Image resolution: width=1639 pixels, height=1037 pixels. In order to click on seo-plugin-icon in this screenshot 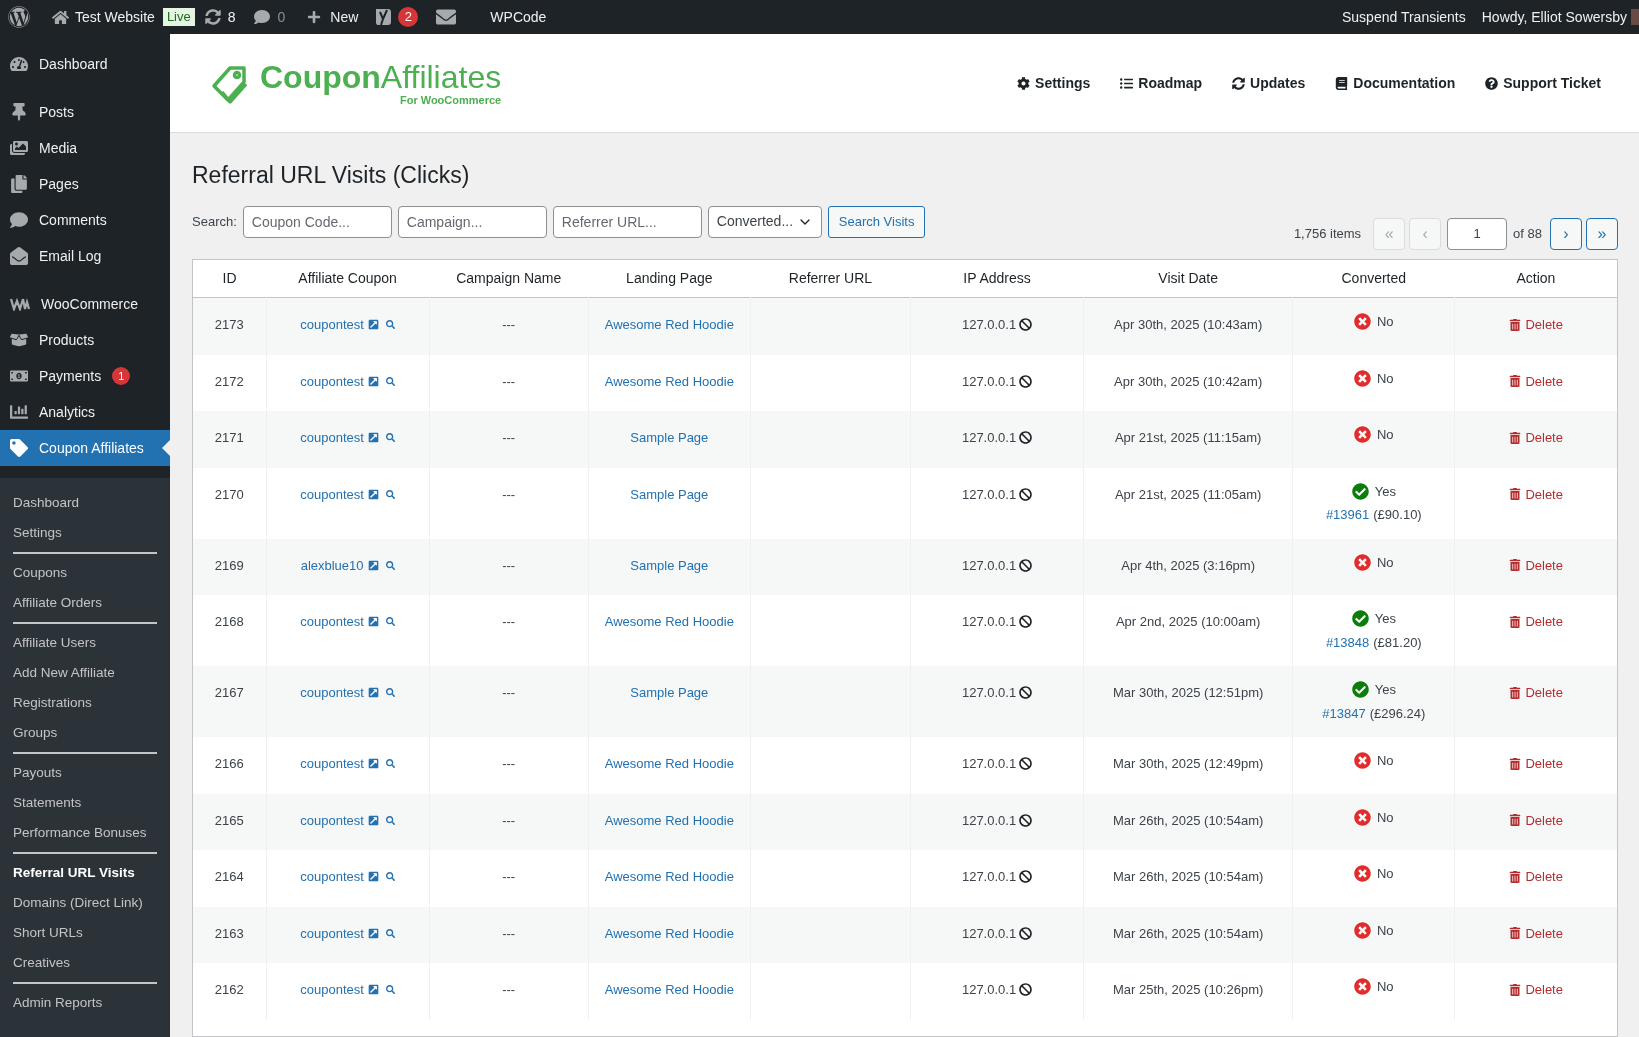, I will do `click(383, 17)`.